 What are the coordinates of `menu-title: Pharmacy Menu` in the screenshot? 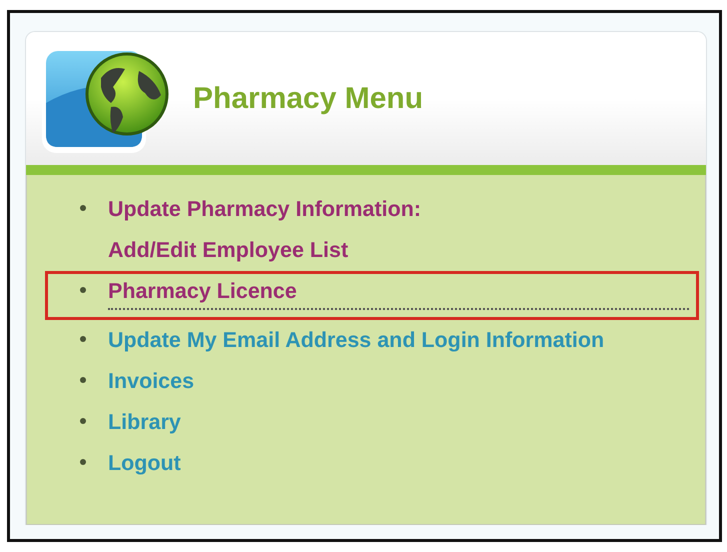 It's located at (308, 99).